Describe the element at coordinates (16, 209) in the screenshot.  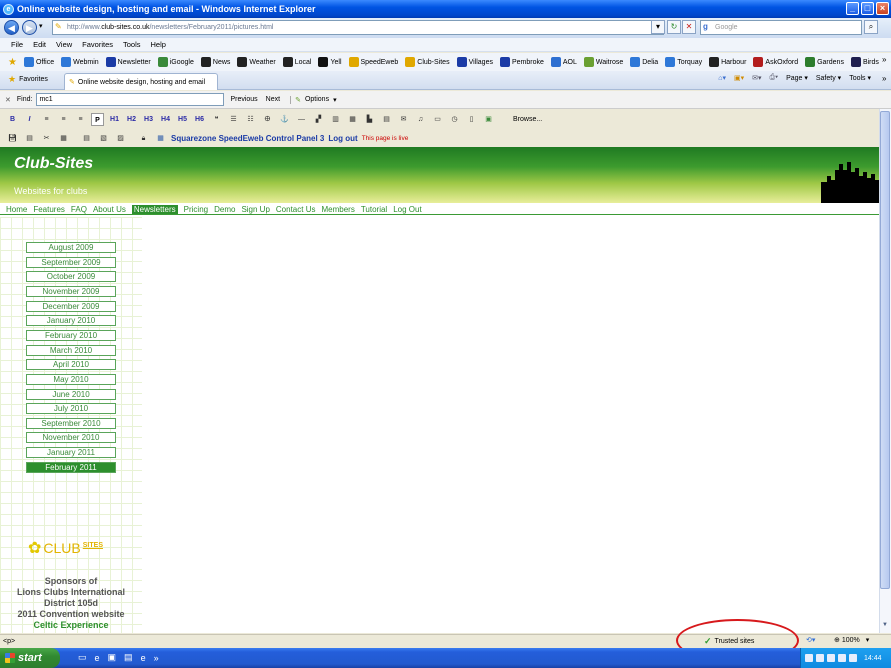
I see `site-nav-home: Home` at that location.